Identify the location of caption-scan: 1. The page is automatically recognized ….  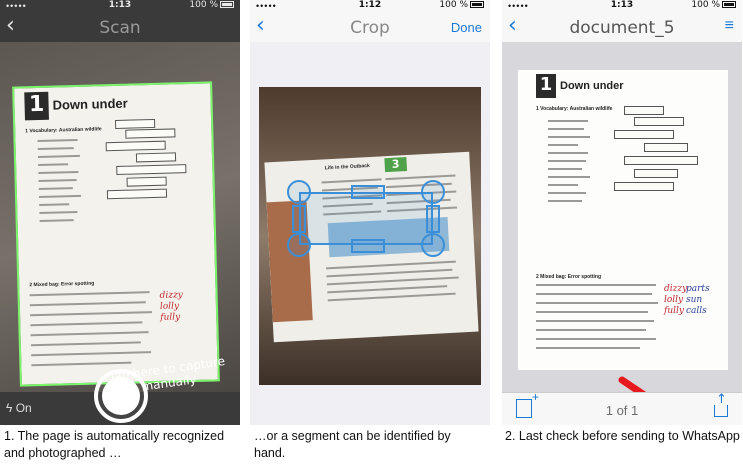
(114, 444).